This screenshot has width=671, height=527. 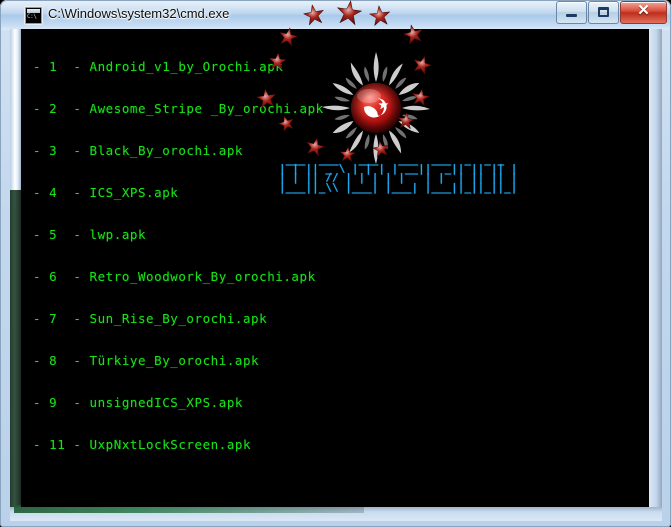 I want to click on window-border-left-shadow, so click(x=15, y=348).